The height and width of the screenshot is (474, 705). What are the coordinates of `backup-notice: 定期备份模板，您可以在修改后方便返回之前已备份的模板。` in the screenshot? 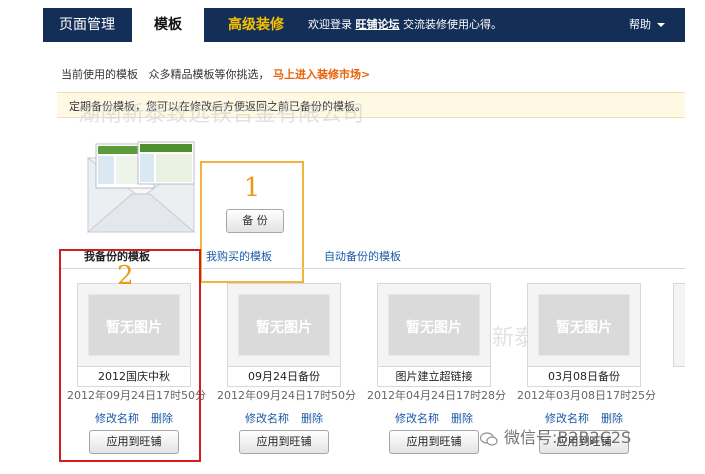 It's located at (371, 105).